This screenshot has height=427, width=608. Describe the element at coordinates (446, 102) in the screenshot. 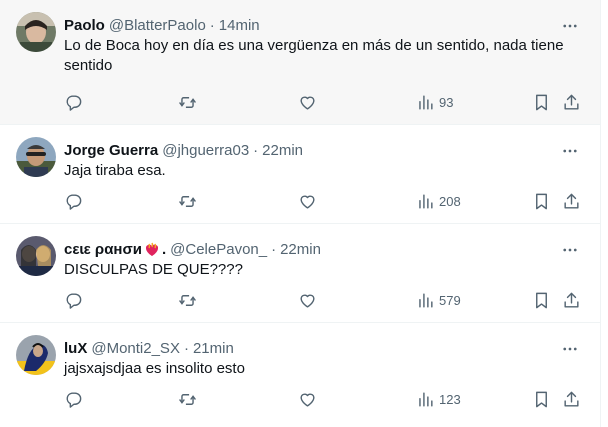

I see `views-count: 93` at that location.